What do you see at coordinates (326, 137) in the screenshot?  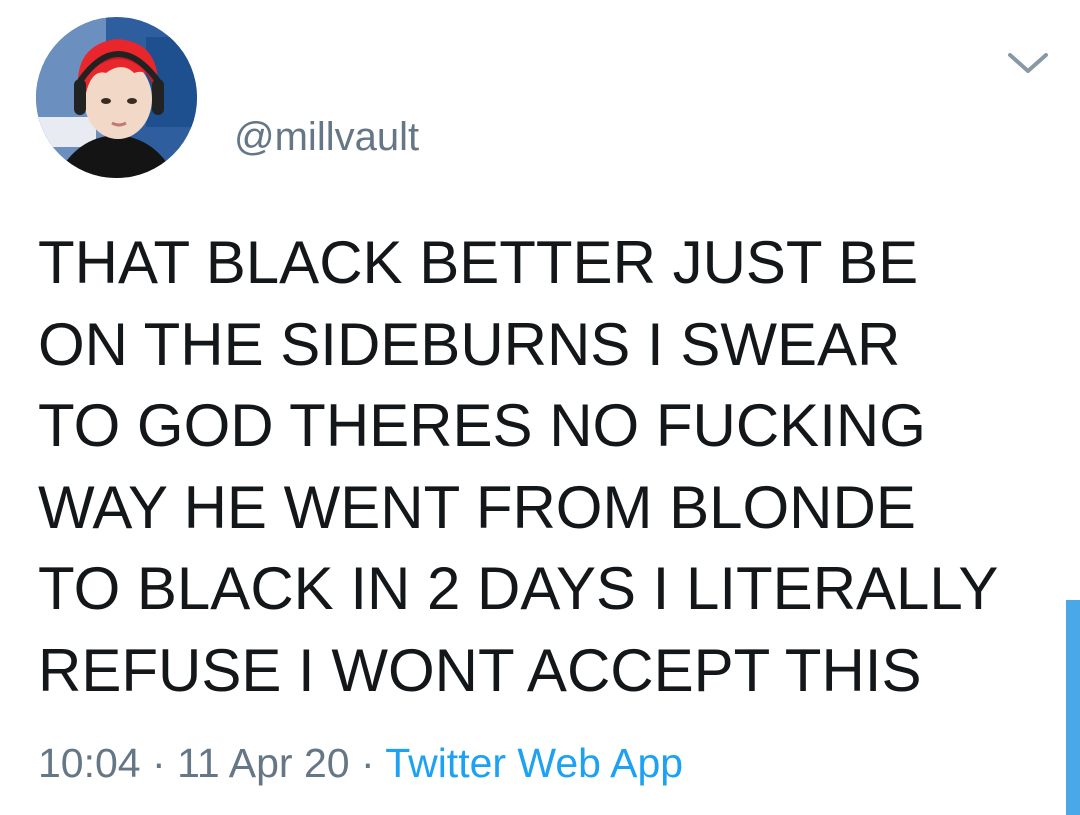 I see `username-handle: @millvault` at bounding box center [326, 137].